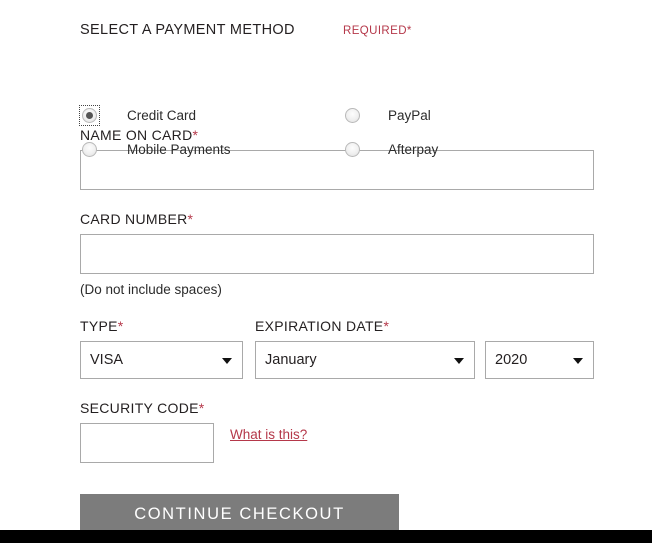 The height and width of the screenshot is (543, 652). I want to click on card-type-selected-value: VISA, so click(107, 360).